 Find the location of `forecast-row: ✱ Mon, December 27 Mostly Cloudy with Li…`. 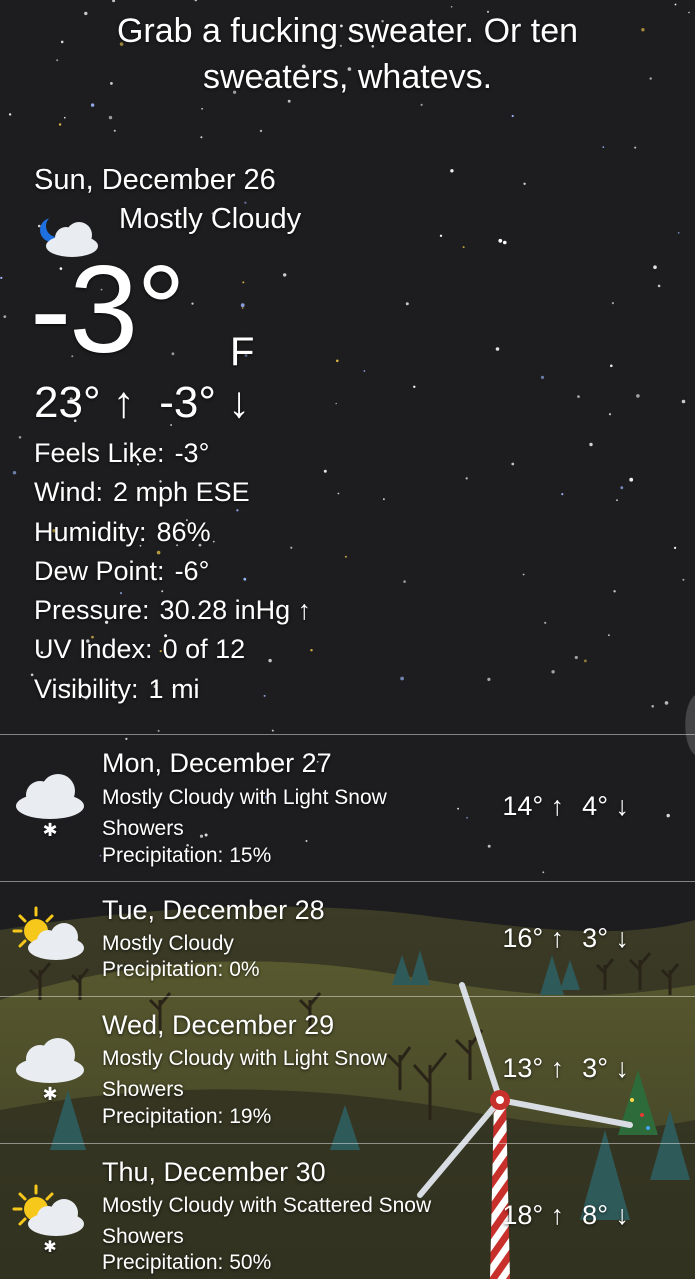

forecast-row: ✱ Mon, December 27 Mostly Cloudy with Li… is located at coordinates (347, 808).